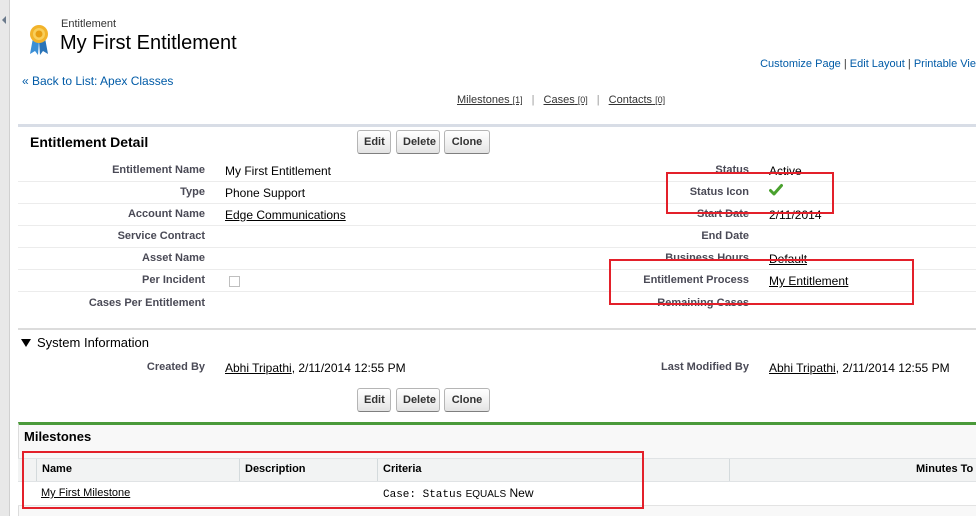 The height and width of the screenshot is (516, 976). I want to click on related-list-links: Milestones [1] | Cases [0] | Contacts [0], so click(561, 100).